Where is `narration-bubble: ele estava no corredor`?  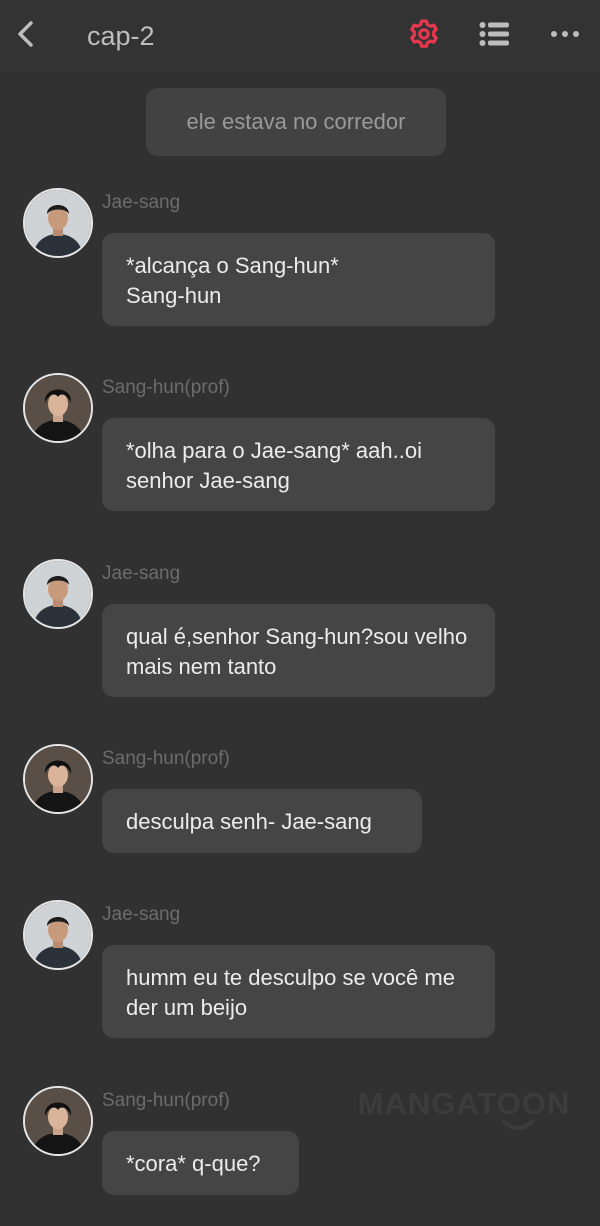
narration-bubble: ele estava no corredor is located at coordinates (296, 122).